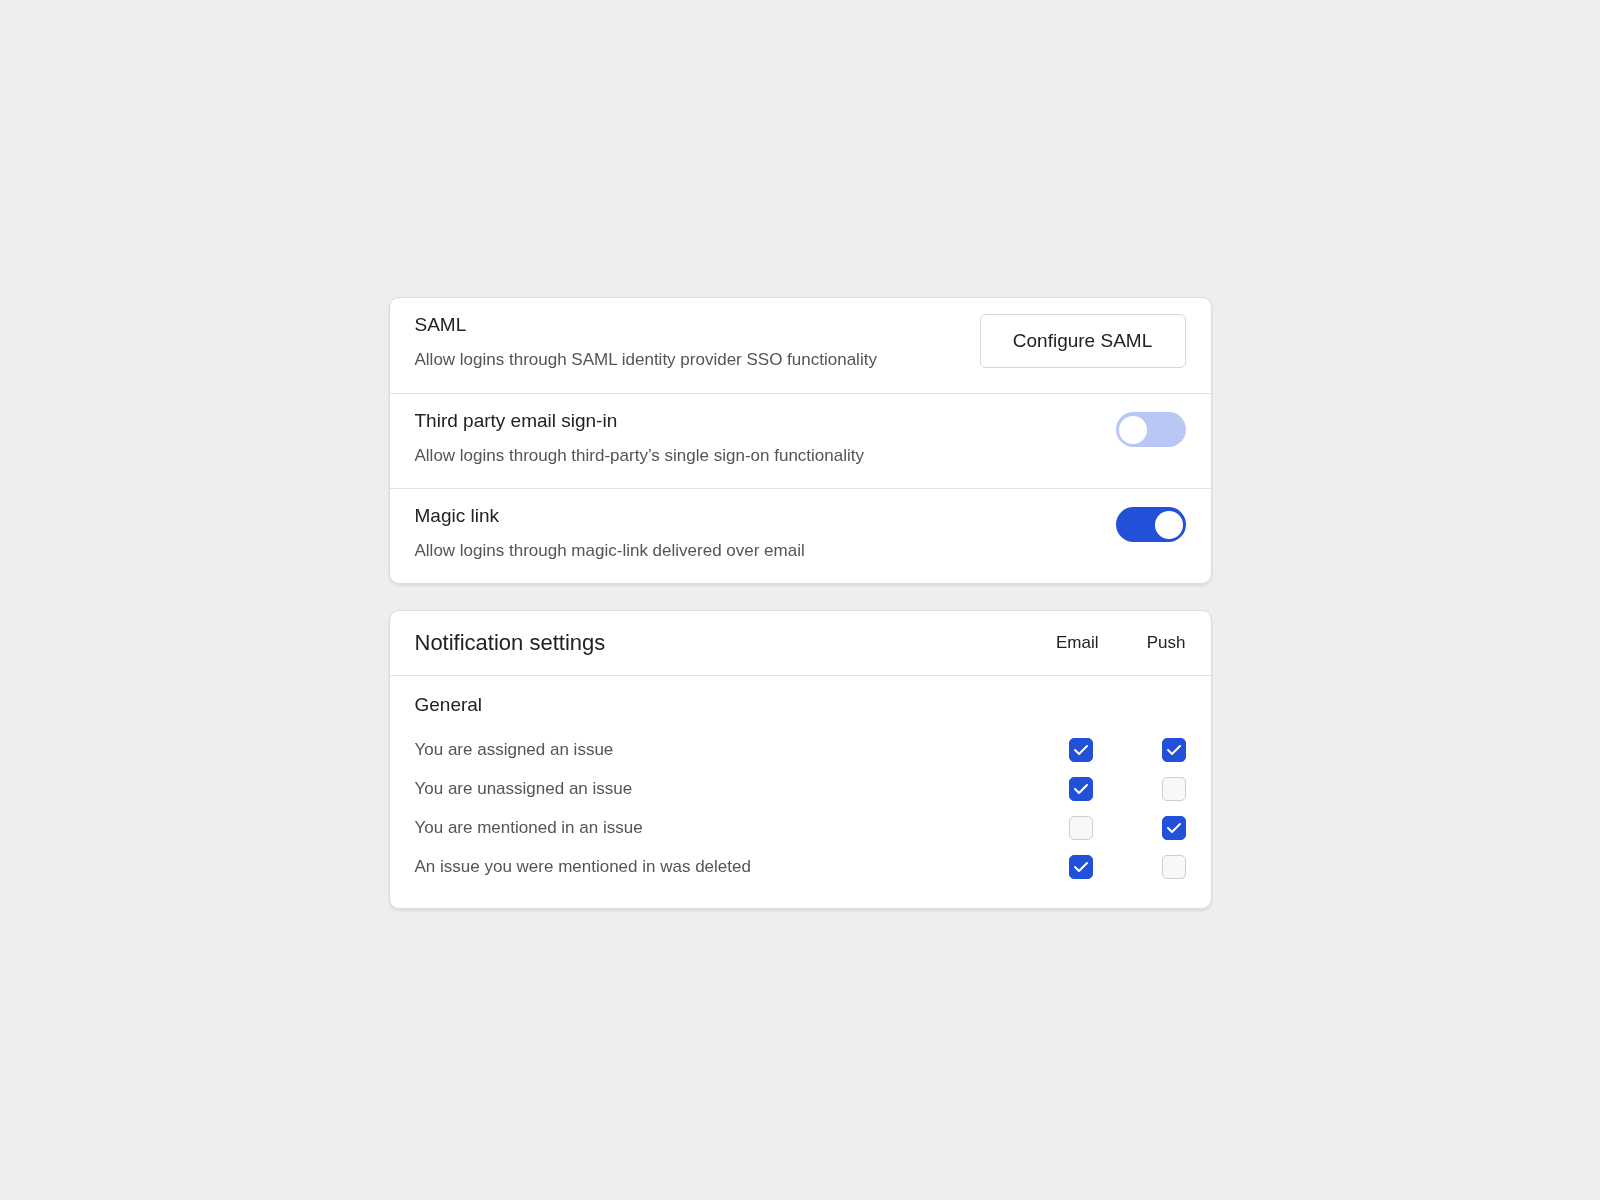  I want to click on setting-title: Third party email sign-in, so click(516, 421).